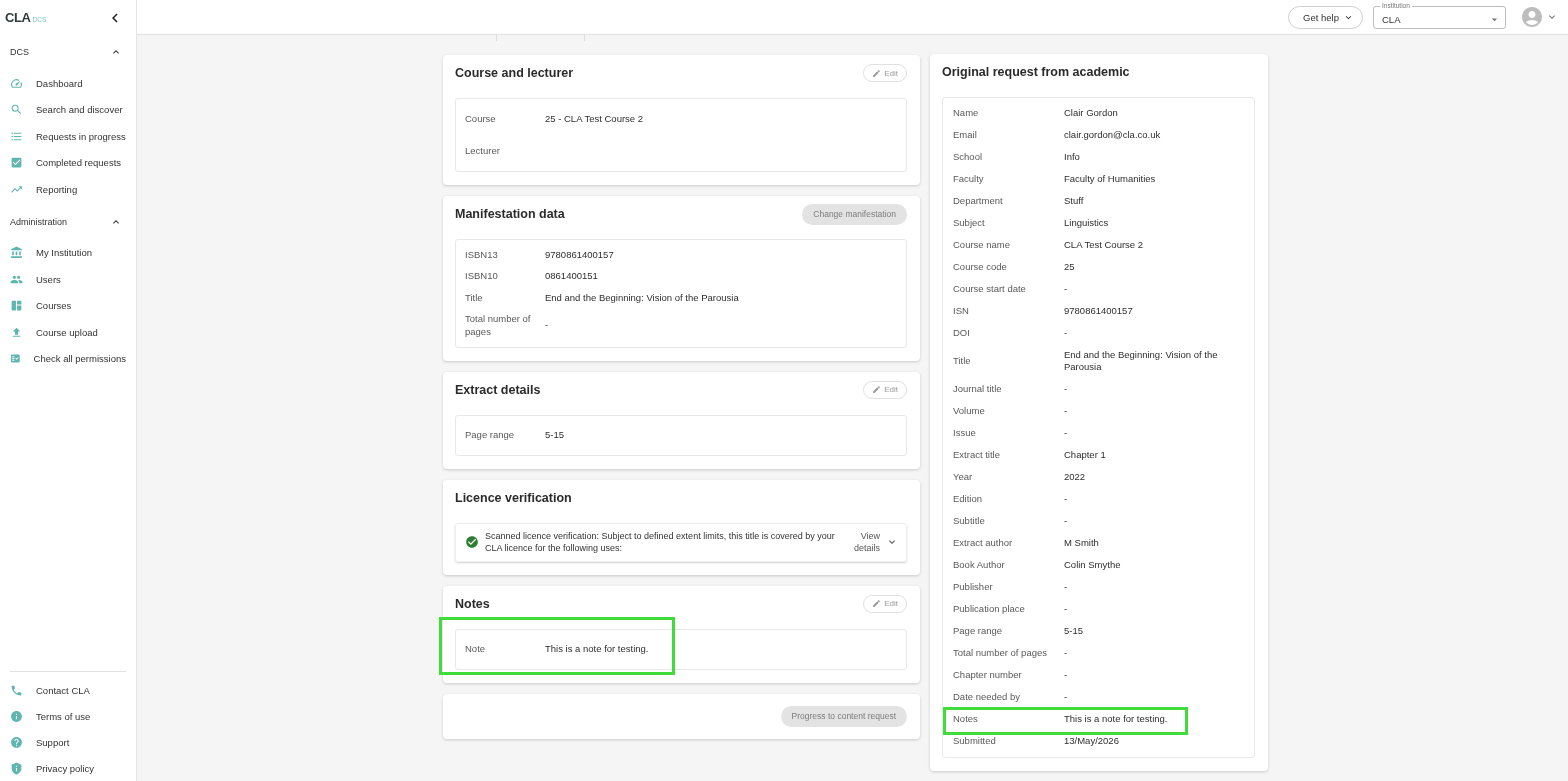  I want to click on field-label: Lecturer, so click(483, 151).